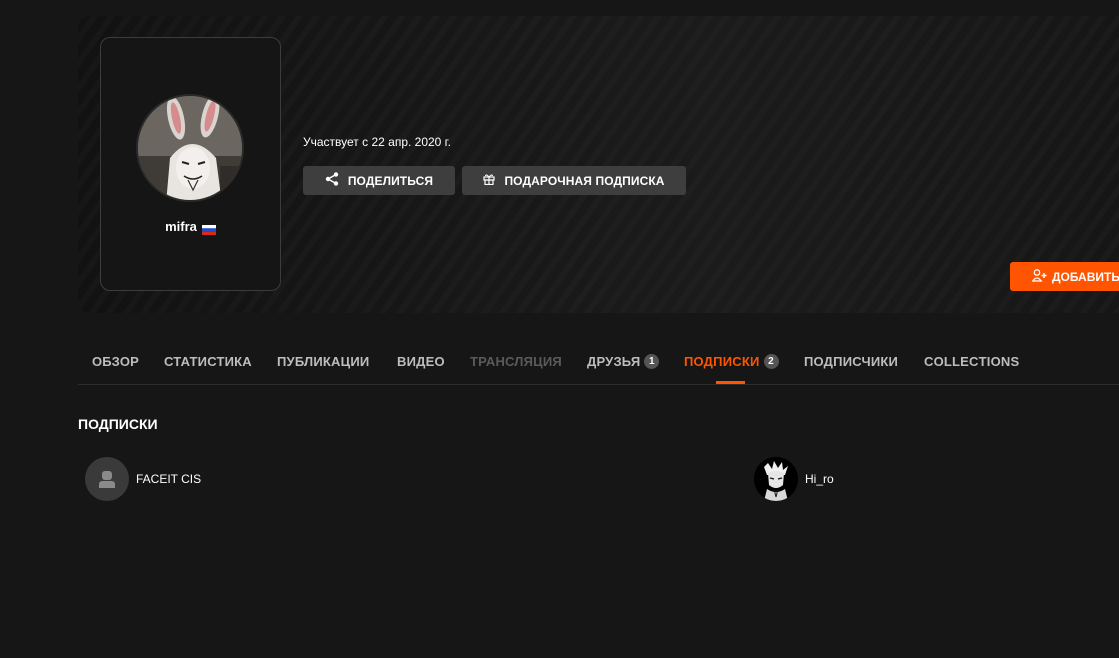 The height and width of the screenshot is (658, 1119). Describe the element at coordinates (390, 180) in the screenshot. I see `share-button-label: ПОДЕЛИТЬСЯ` at that location.